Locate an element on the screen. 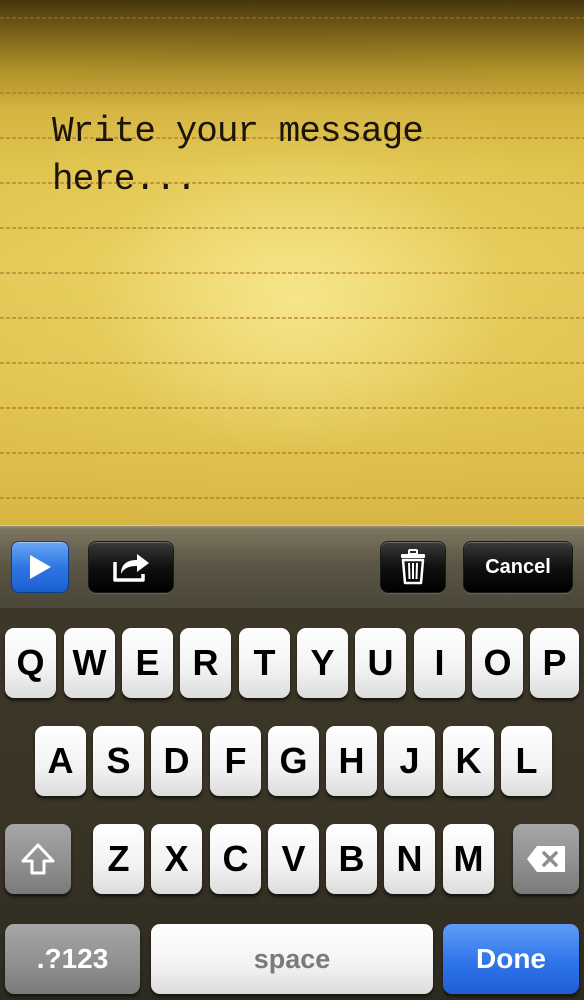 Image resolution: width=584 pixels, height=1000 pixels. key-v: V is located at coordinates (293, 859).